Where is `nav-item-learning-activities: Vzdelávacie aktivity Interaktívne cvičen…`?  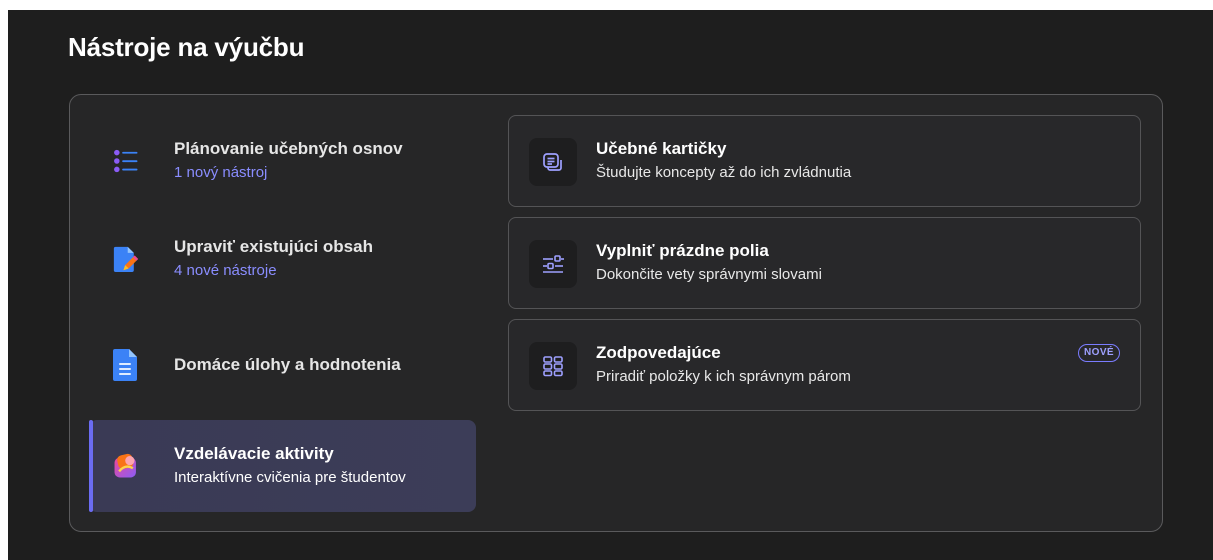 nav-item-learning-activities: Vzdelávacie aktivity Interaktívne cvičen… is located at coordinates (282, 466).